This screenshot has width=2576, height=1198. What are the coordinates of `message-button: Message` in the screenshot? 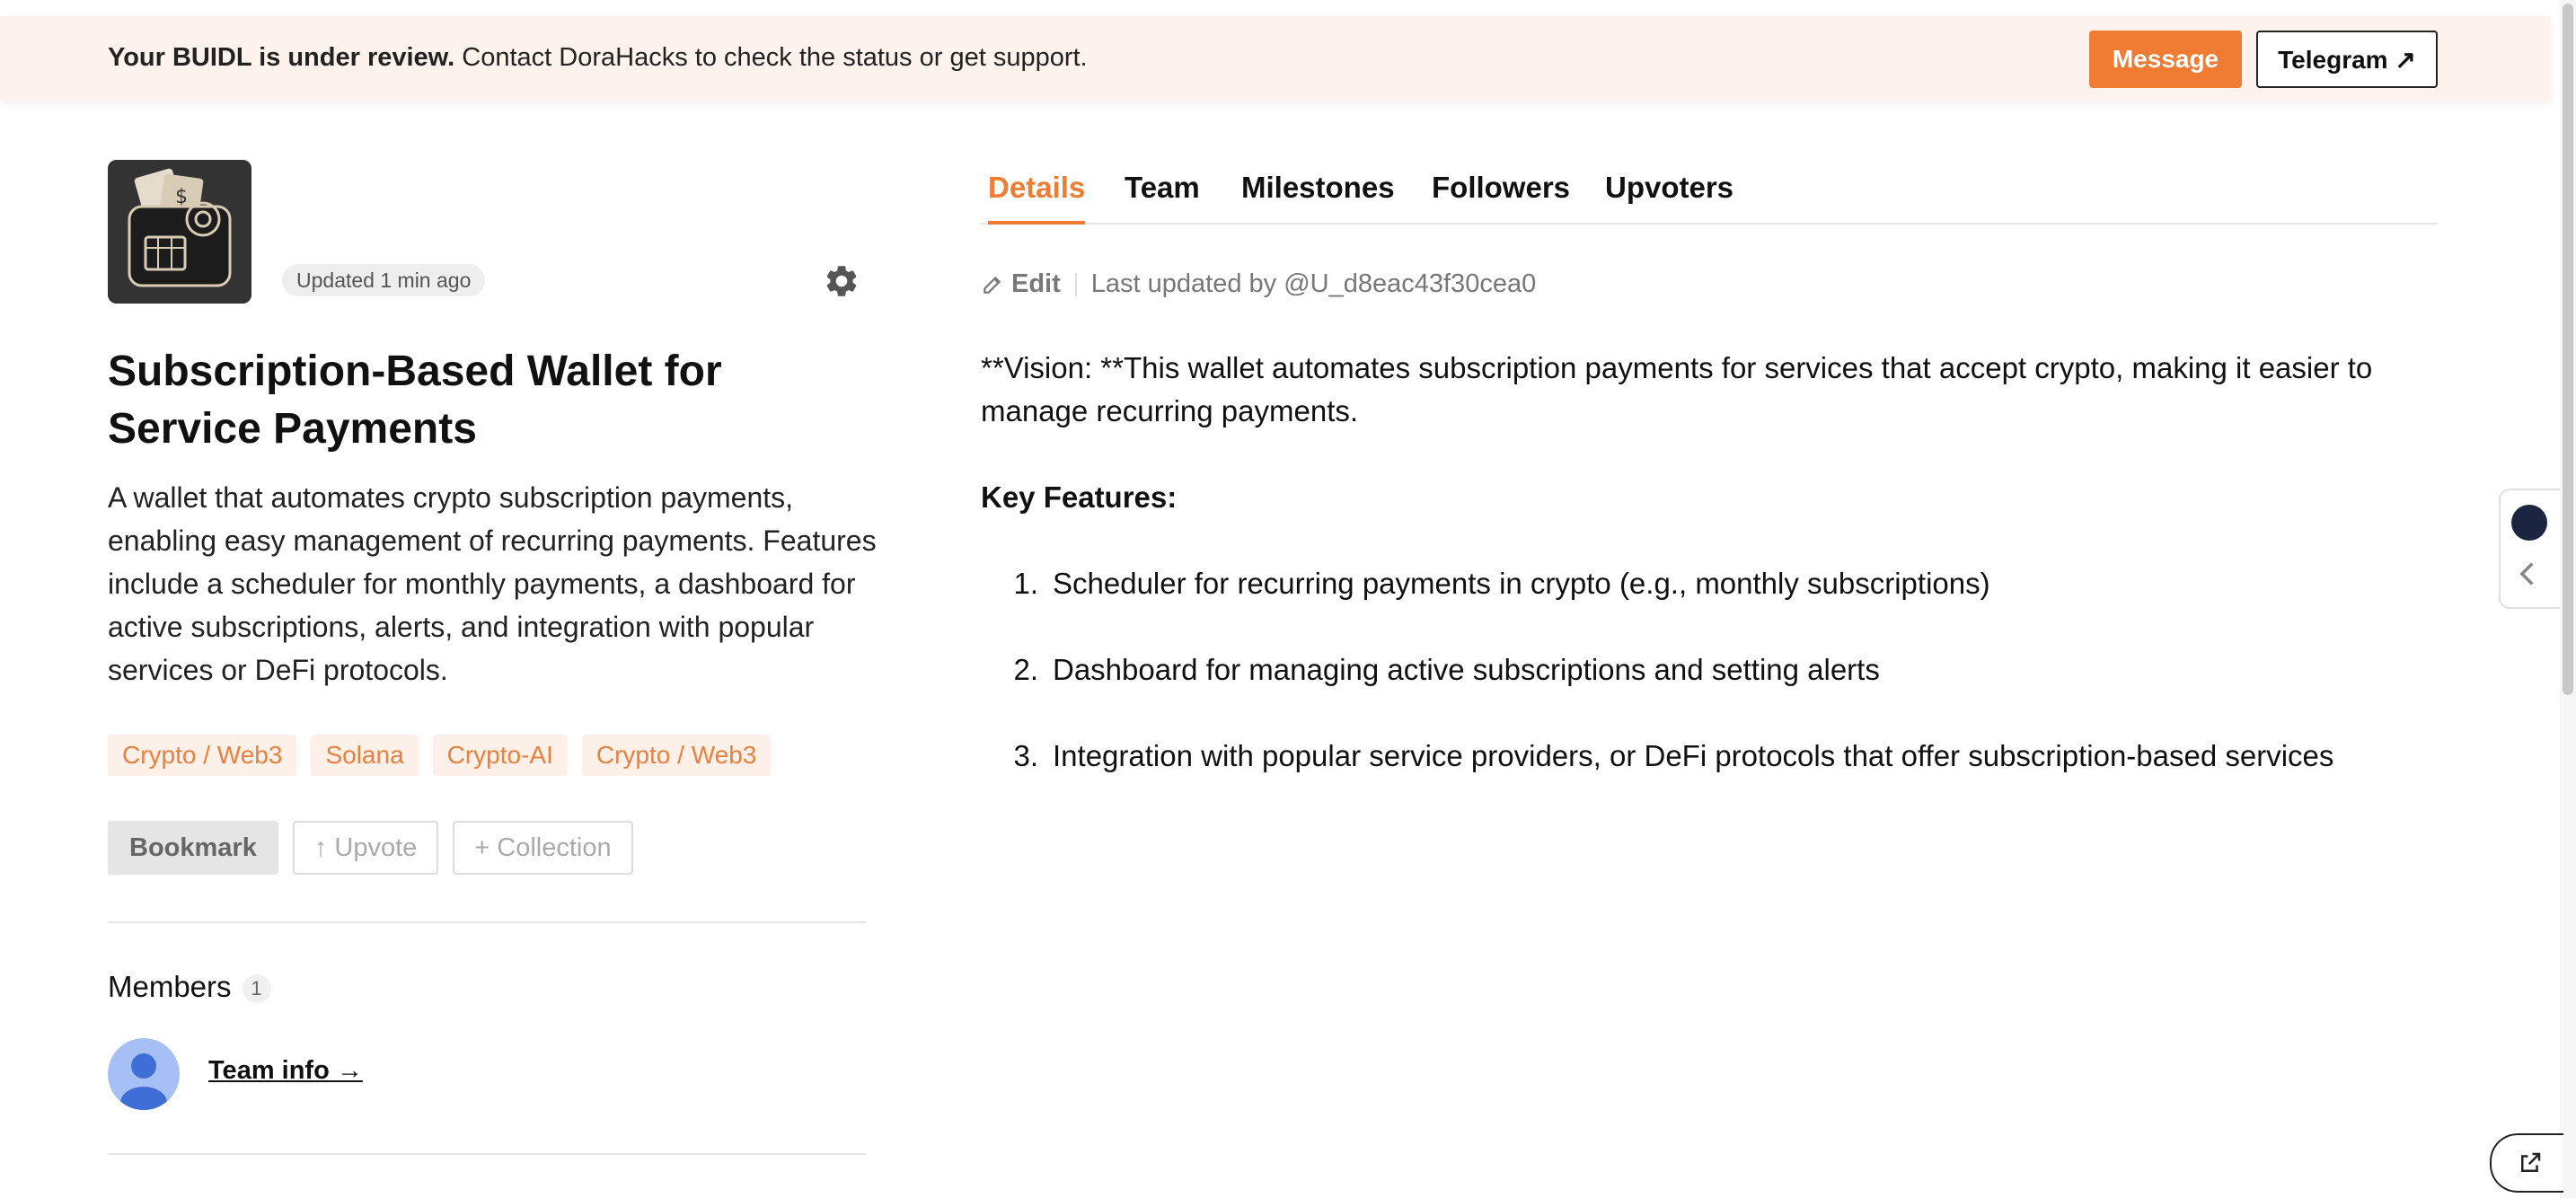 It's located at (2165, 59).